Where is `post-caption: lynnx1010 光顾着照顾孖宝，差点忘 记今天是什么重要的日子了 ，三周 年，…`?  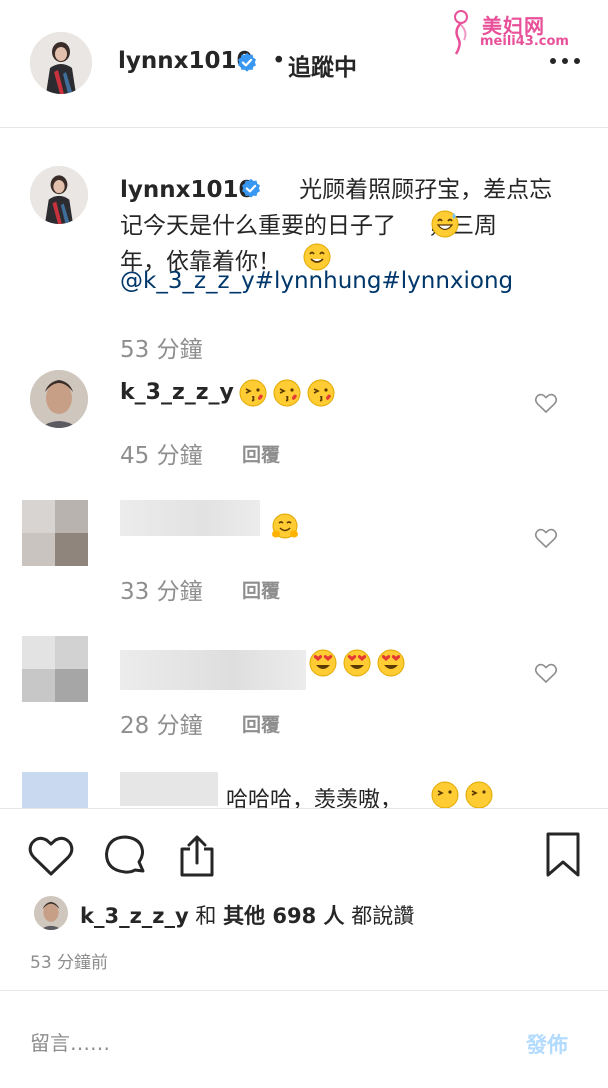
post-caption: lynnx1010 光顾着照顾孖宝，差点忘 记今天是什么重要的日子了 ，三周 年，… is located at coordinates (340, 226).